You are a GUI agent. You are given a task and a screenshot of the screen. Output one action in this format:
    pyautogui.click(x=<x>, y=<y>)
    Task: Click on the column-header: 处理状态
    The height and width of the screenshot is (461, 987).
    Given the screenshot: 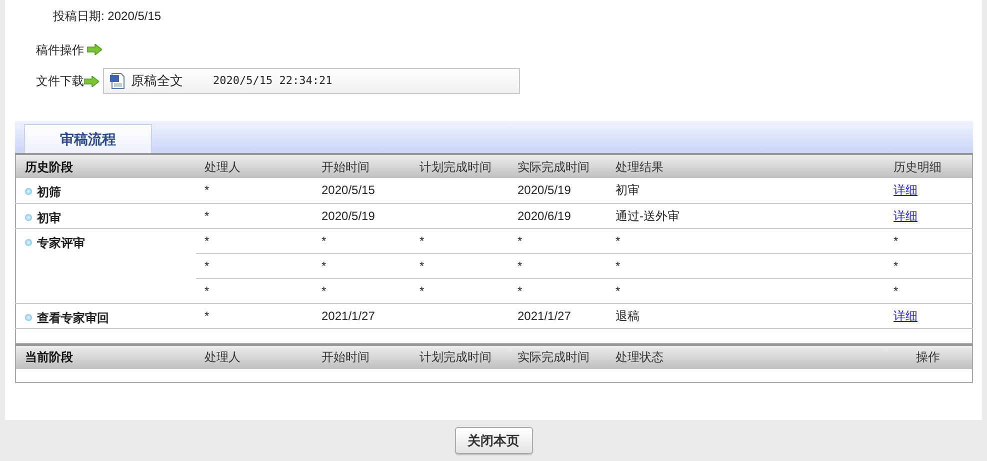 What is the action you would take?
    pyautogui.click(x=745, y=356)
    